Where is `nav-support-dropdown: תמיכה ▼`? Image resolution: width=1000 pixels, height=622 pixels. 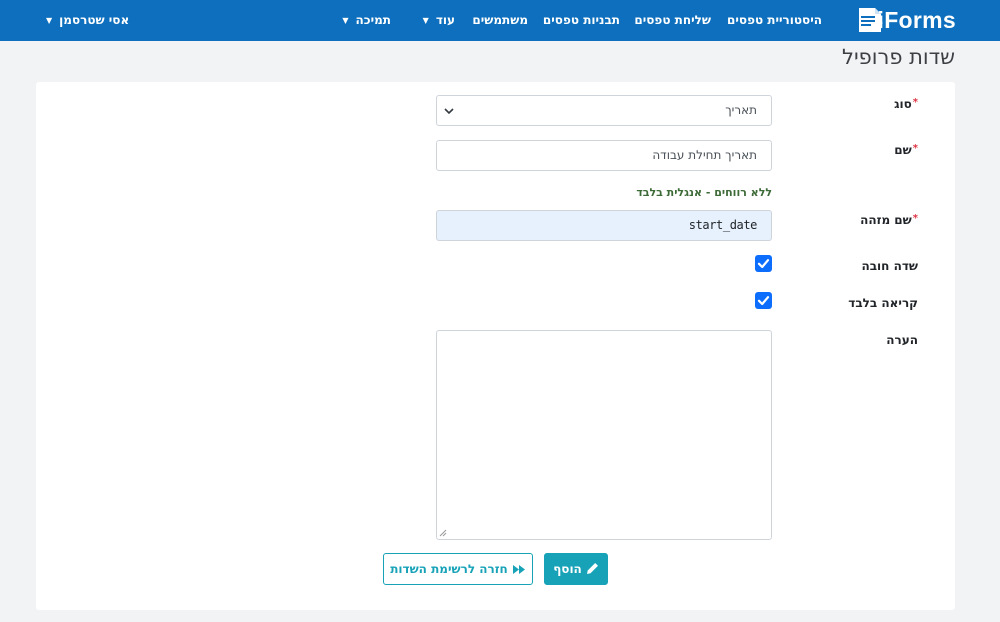
nav-support-dropdown: תמיכה ▼ is located at coordinates (366, 20).